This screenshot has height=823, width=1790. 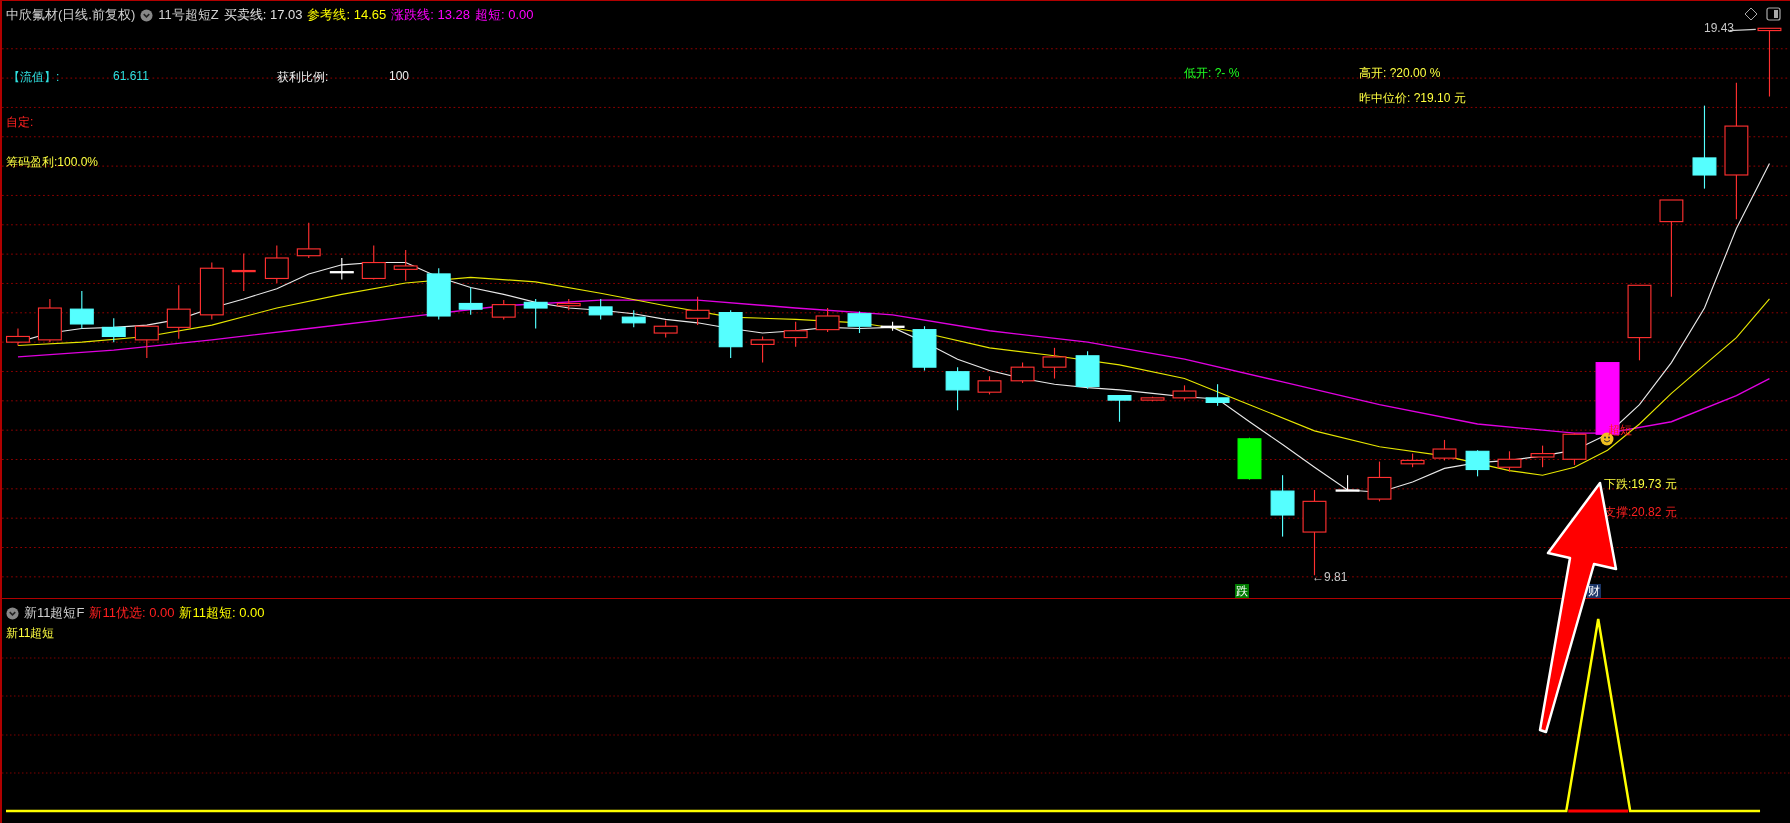 I want to click on chip-profit-label: 筹码盈利:100.0%, so click(x=52, y=162).